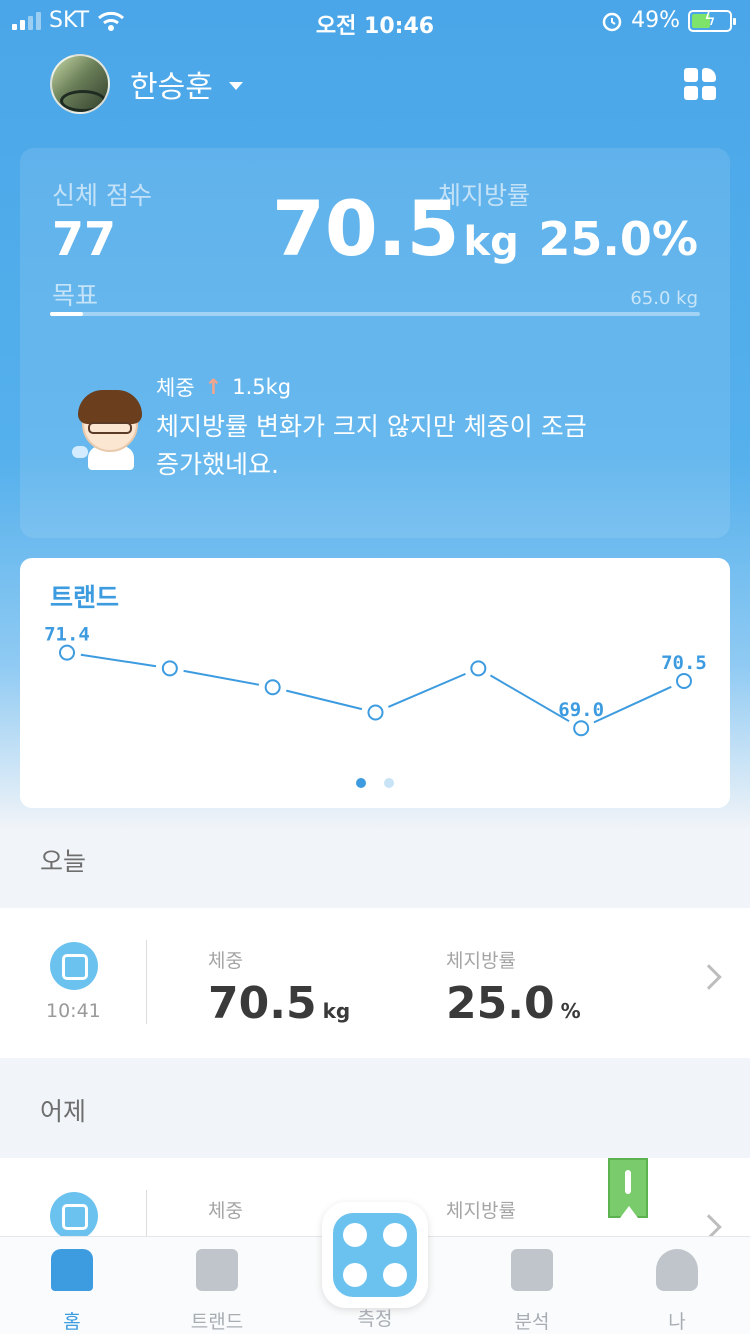  I want to click on battery-percent: 49%, so click(655, 20).